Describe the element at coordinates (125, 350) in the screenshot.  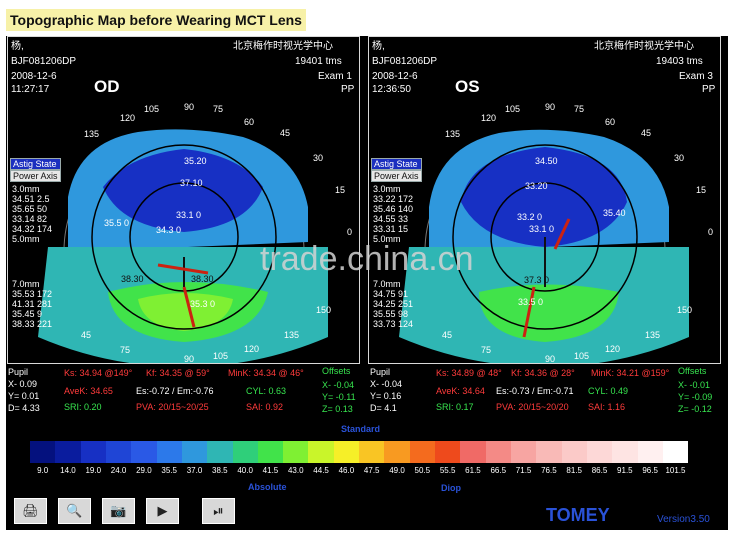
I see `degree-label: 75` at that location.